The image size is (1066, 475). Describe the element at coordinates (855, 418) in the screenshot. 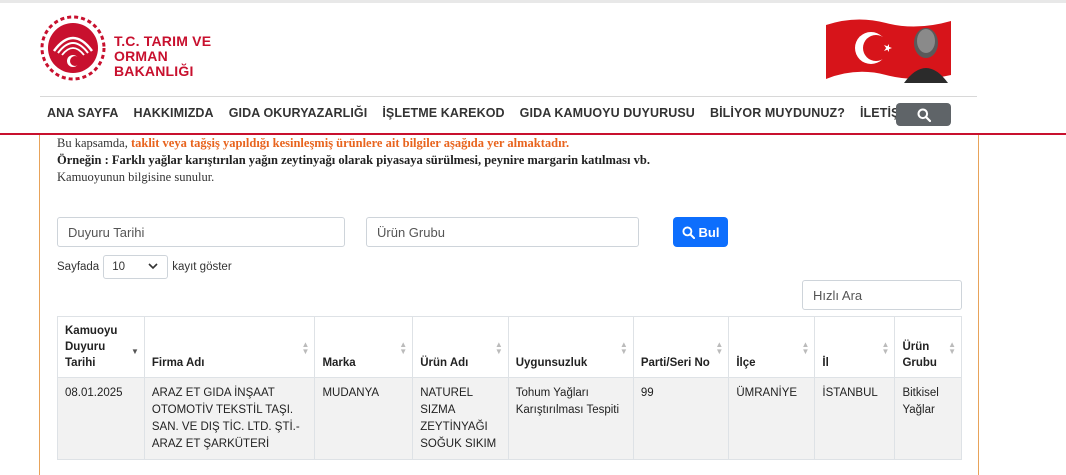

I see `cell-city: İSTANBUL` at that location.